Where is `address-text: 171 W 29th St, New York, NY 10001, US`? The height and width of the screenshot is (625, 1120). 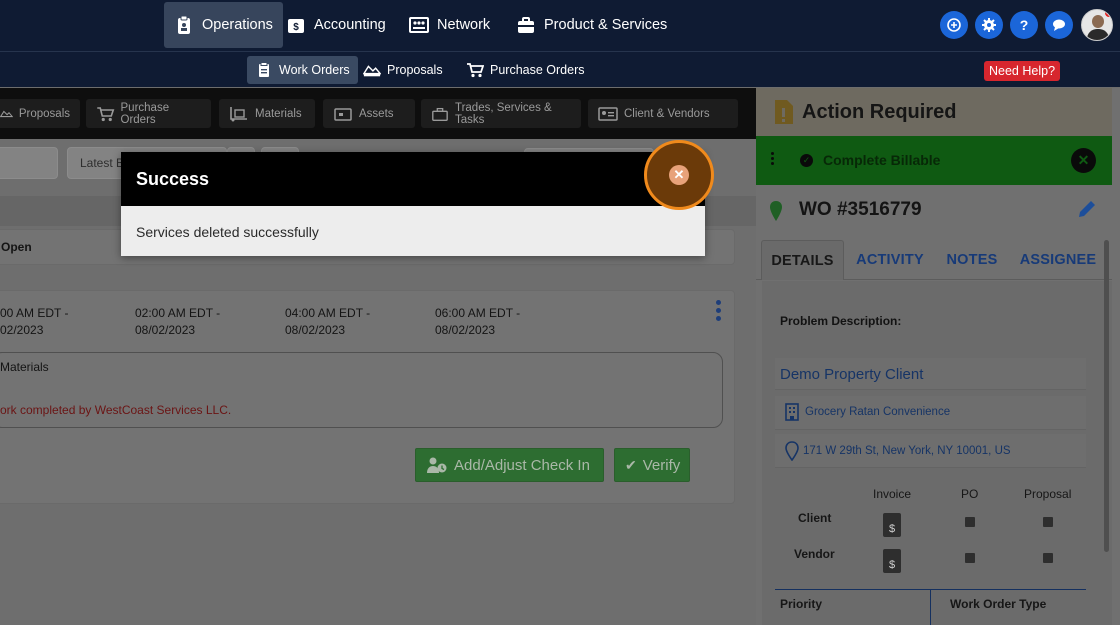
address-text: 171 W 29th St, New York, NY 10001, US is located at coordinates (907, 451).